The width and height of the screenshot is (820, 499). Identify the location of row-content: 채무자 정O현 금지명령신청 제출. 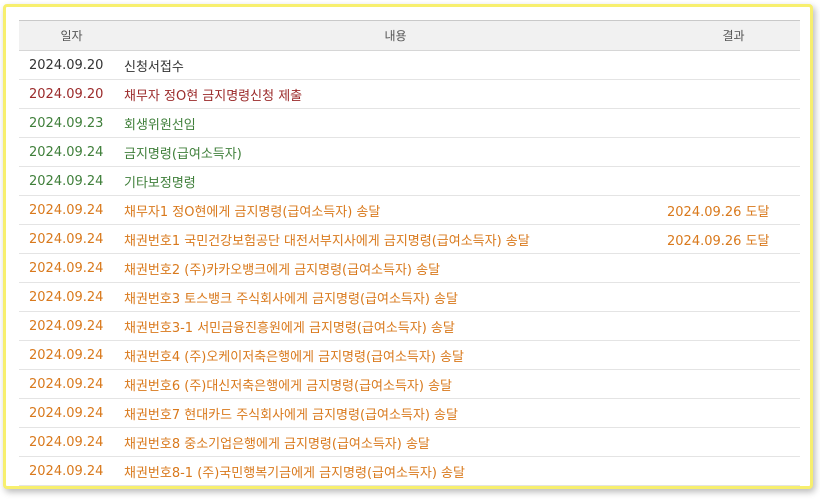
(395, 94).